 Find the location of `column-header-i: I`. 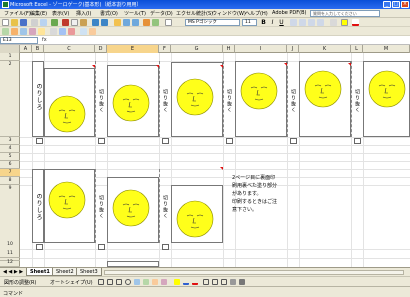

column-header-i: I is located at coordinates (261, 49).